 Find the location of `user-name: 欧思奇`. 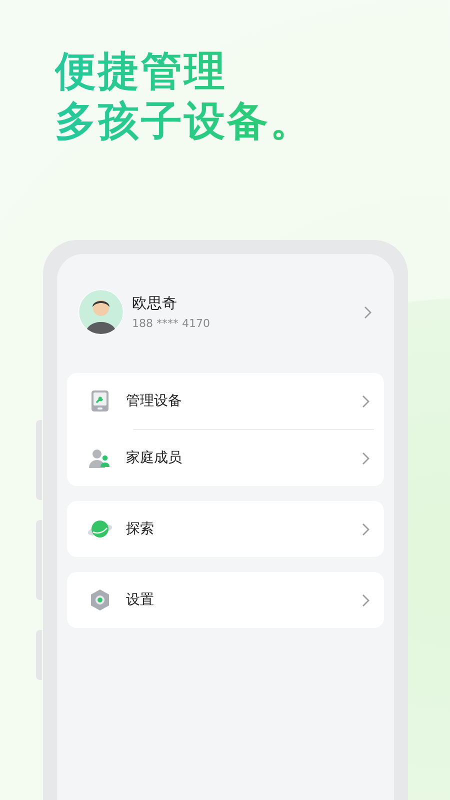

user-name: 欧思奇 is located at coordinates (155, 302).